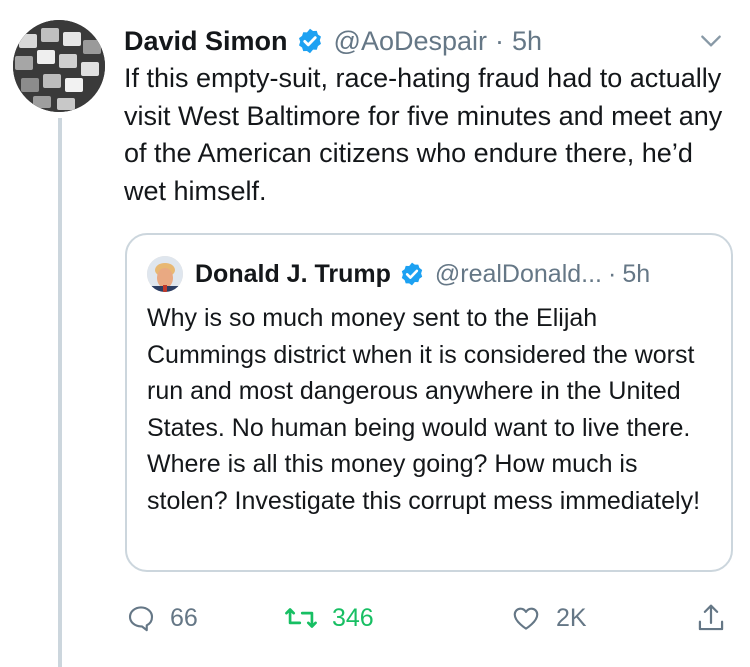  I want to click on quoted-tweet-header: Donald J. Trump @realDonald... · 5h, so click(432, 274).